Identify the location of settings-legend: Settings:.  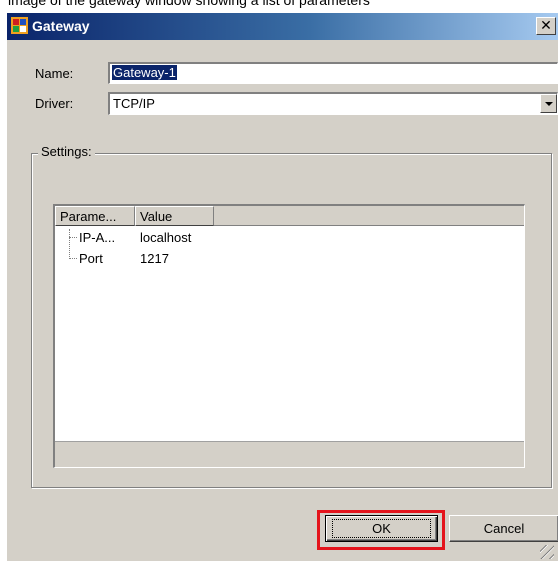
(66, 151).